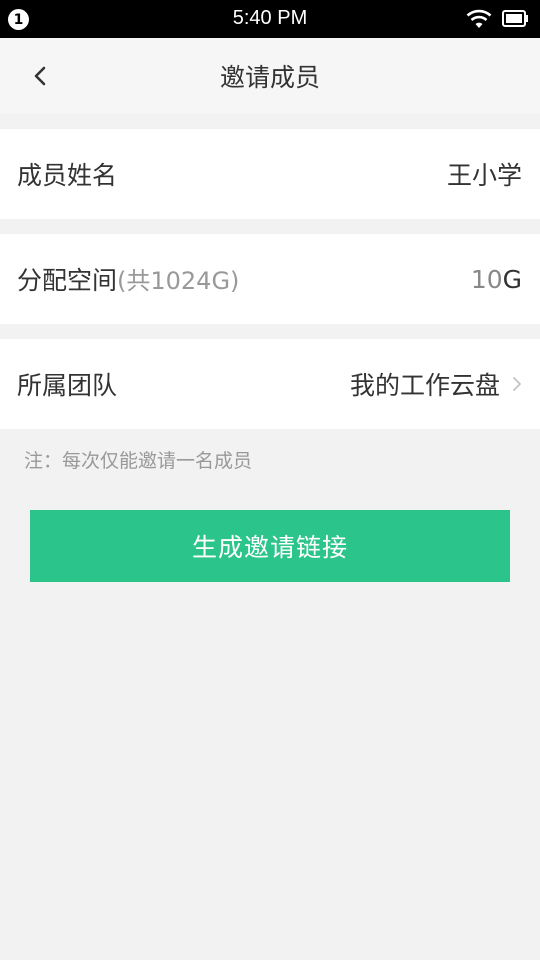  What do you see at coordinates (270, 279) in the screenshot?
I see `space-row: 分配空间(共1024G) 10 G` at bounding box center [270, 279].